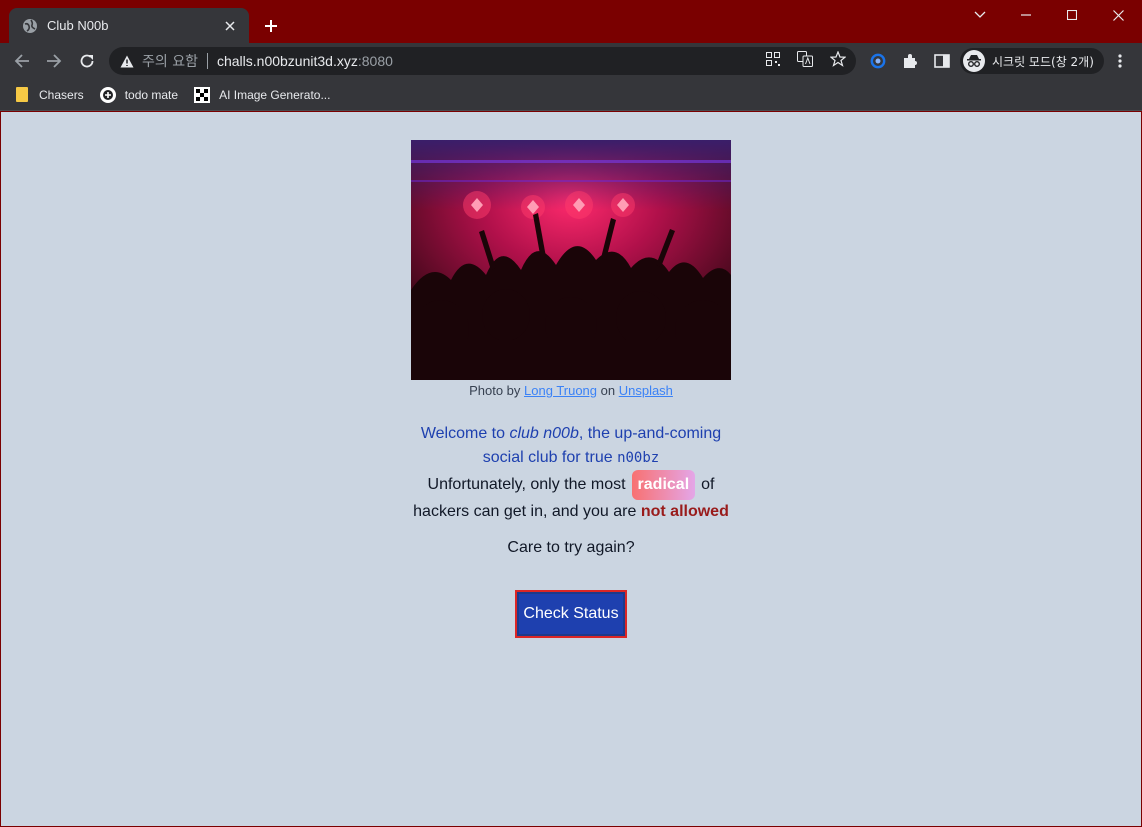 This screenshot has height=827, width=1142. Describe the element at coordinates (544, 433) in the screenshot. I see `club-name: club n00b` at that location.